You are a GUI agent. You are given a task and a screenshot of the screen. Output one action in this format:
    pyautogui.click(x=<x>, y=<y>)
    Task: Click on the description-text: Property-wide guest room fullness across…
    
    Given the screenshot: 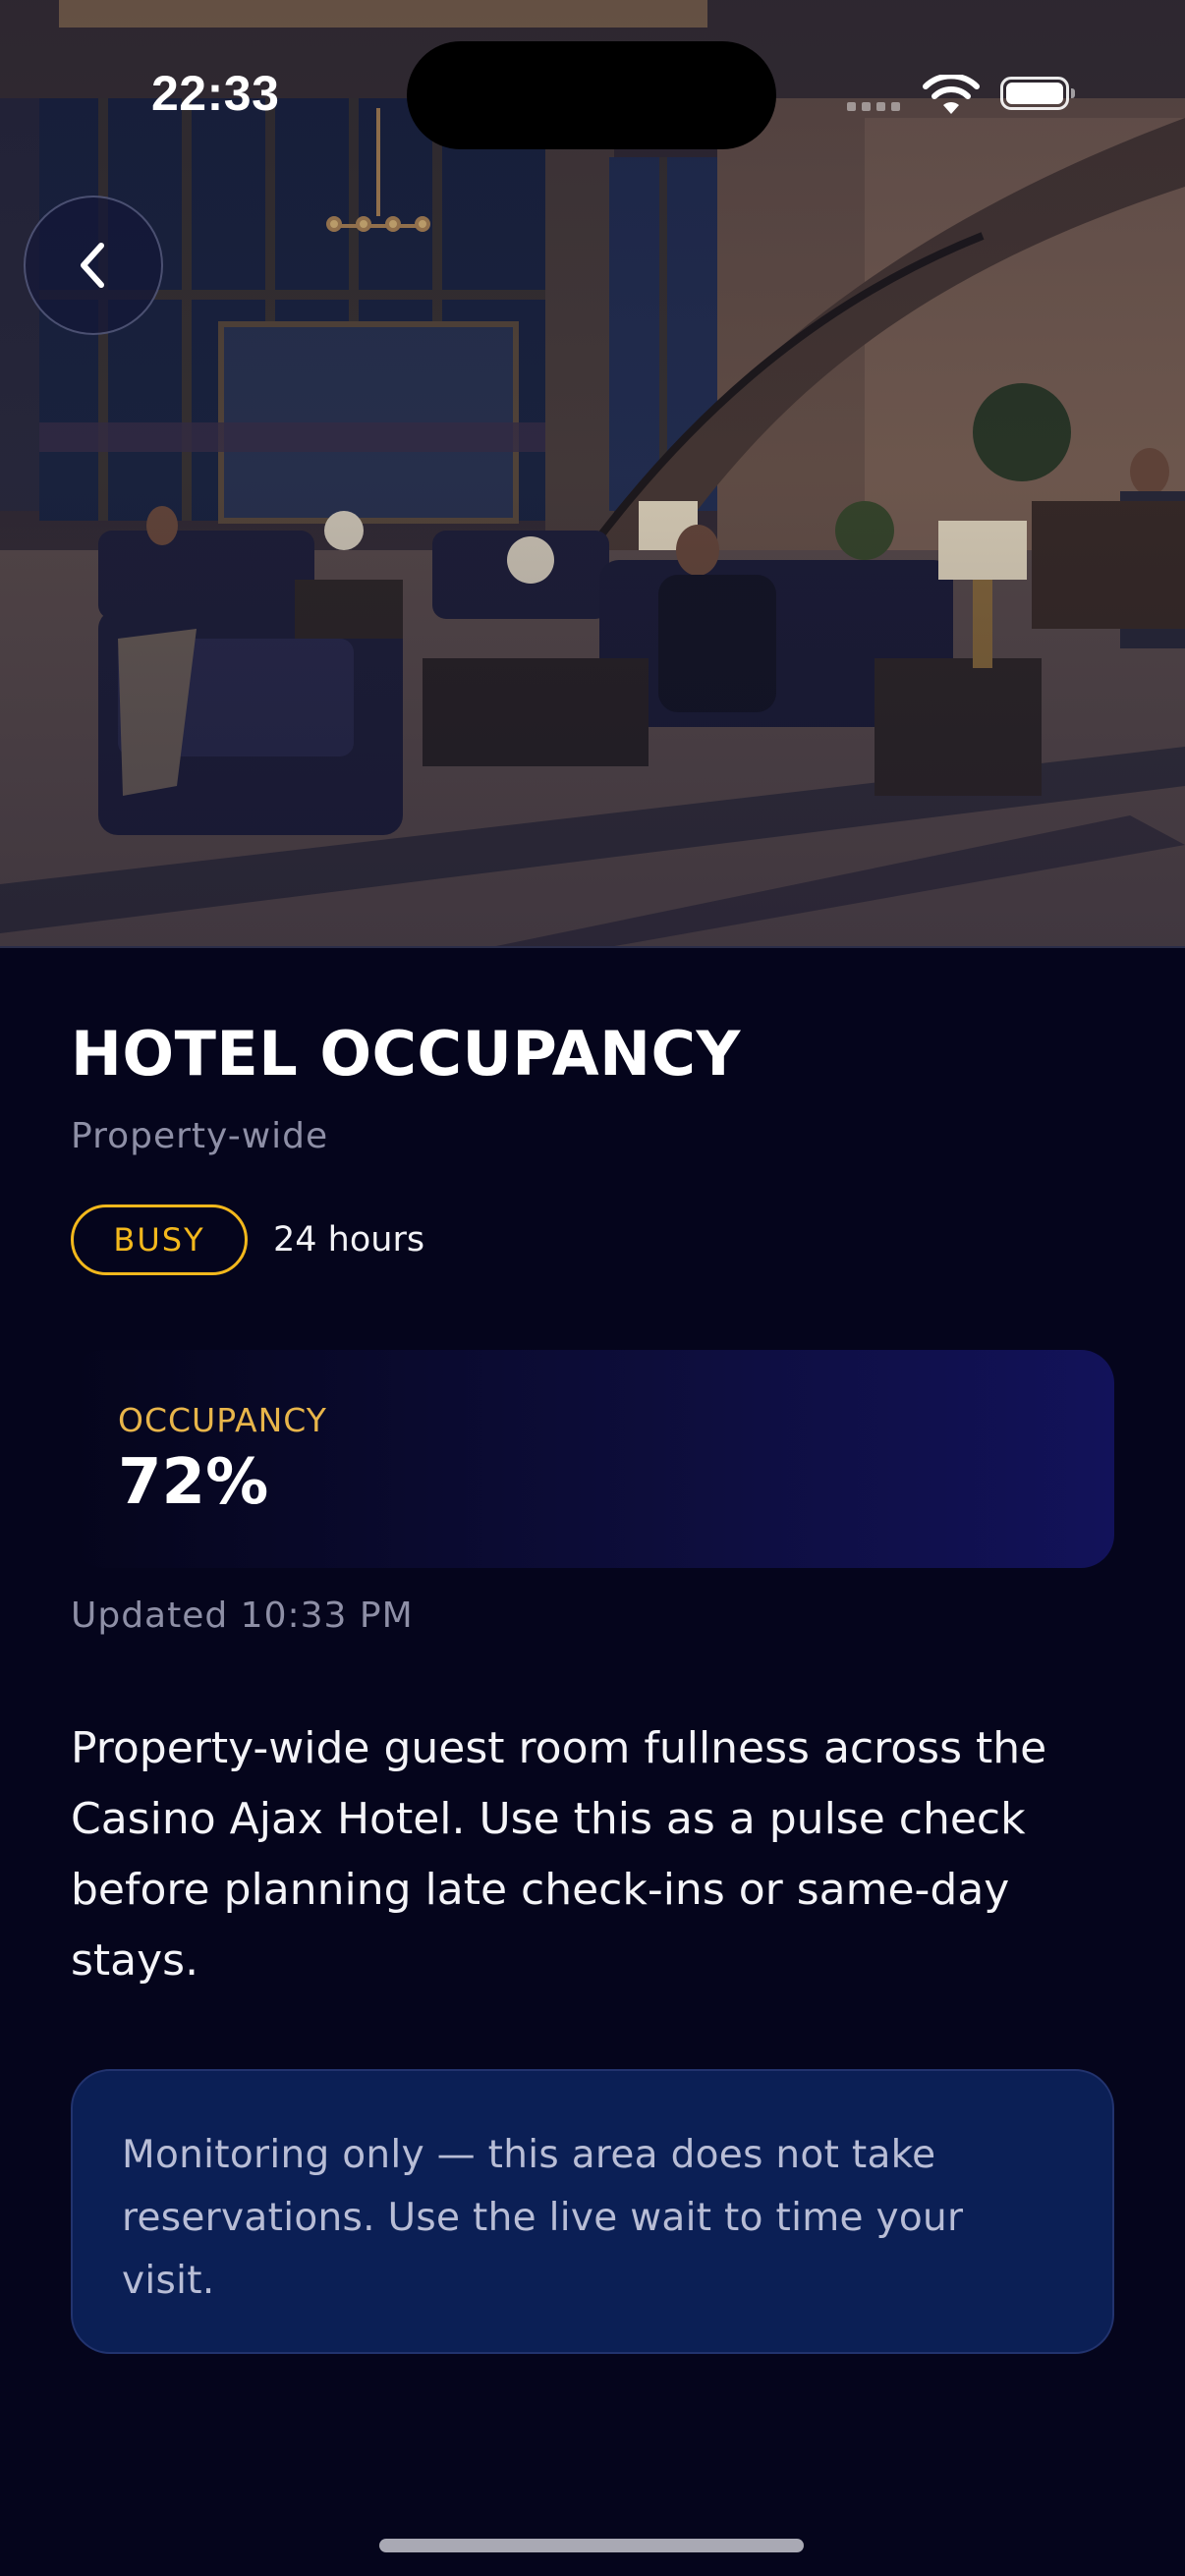 What is the action you would take?
    pyautogui.click(x=559, y=1854)
    